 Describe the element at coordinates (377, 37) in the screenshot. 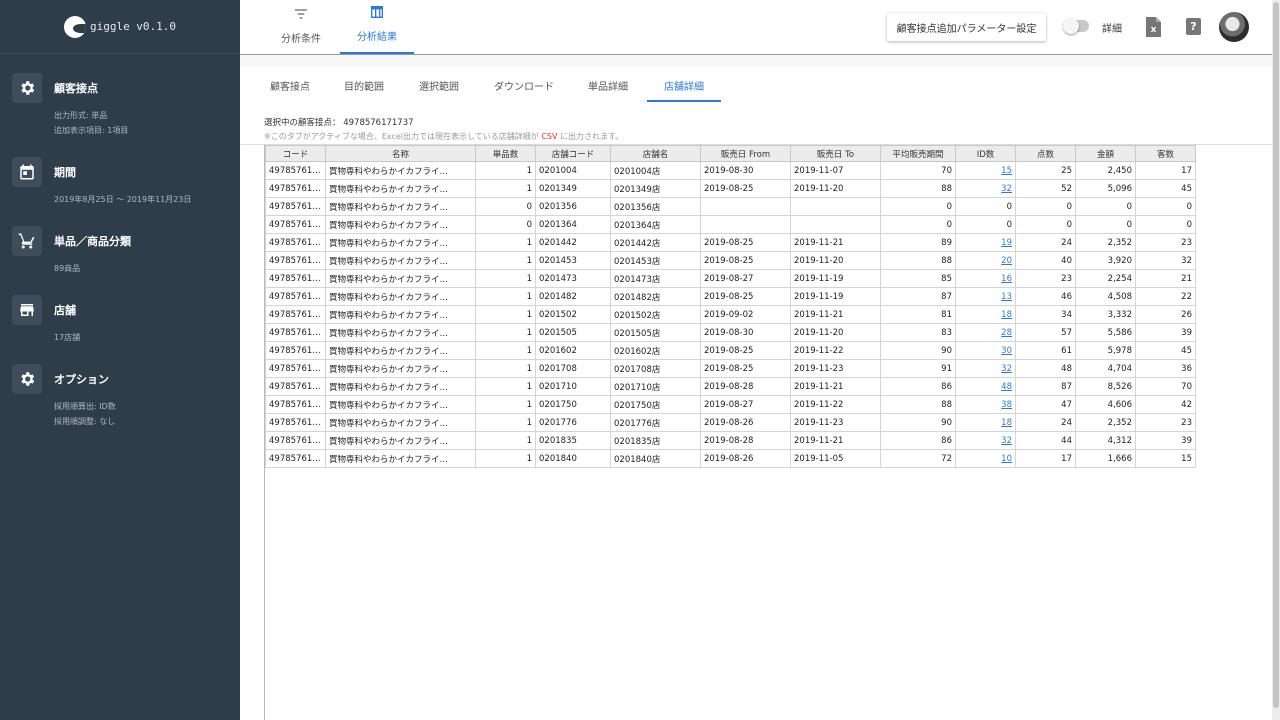

I see `tab-label: 分析結果` at that location.